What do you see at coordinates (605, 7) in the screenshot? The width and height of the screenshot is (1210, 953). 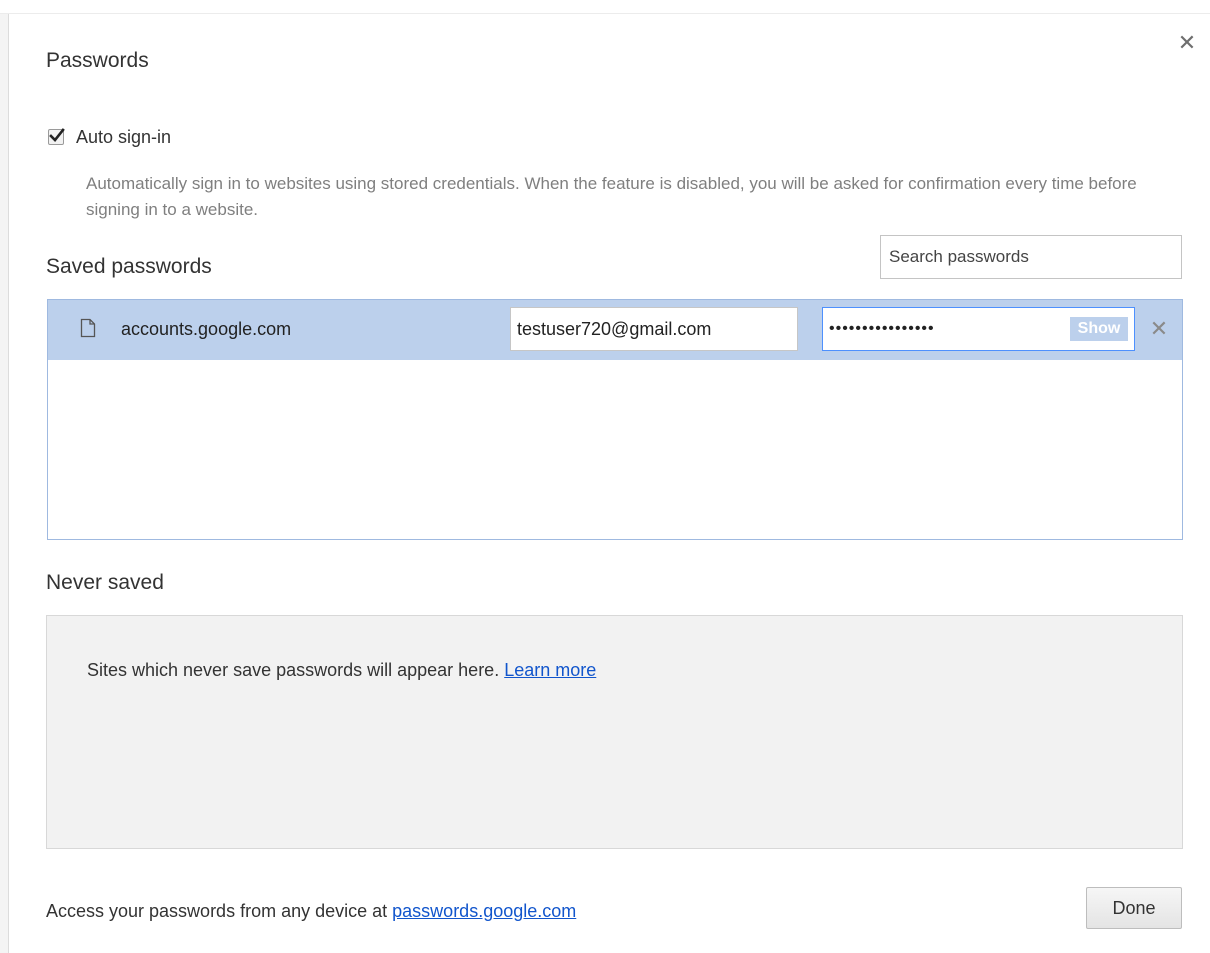 I see `window-top-edge` at bounding box center [605, 7].